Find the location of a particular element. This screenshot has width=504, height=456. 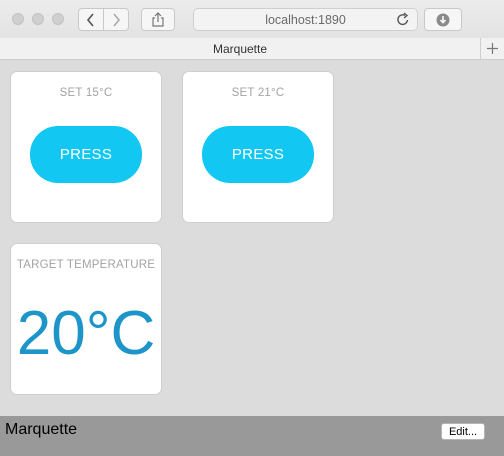

chevron-left-icon is located at coordinates (90, 19).